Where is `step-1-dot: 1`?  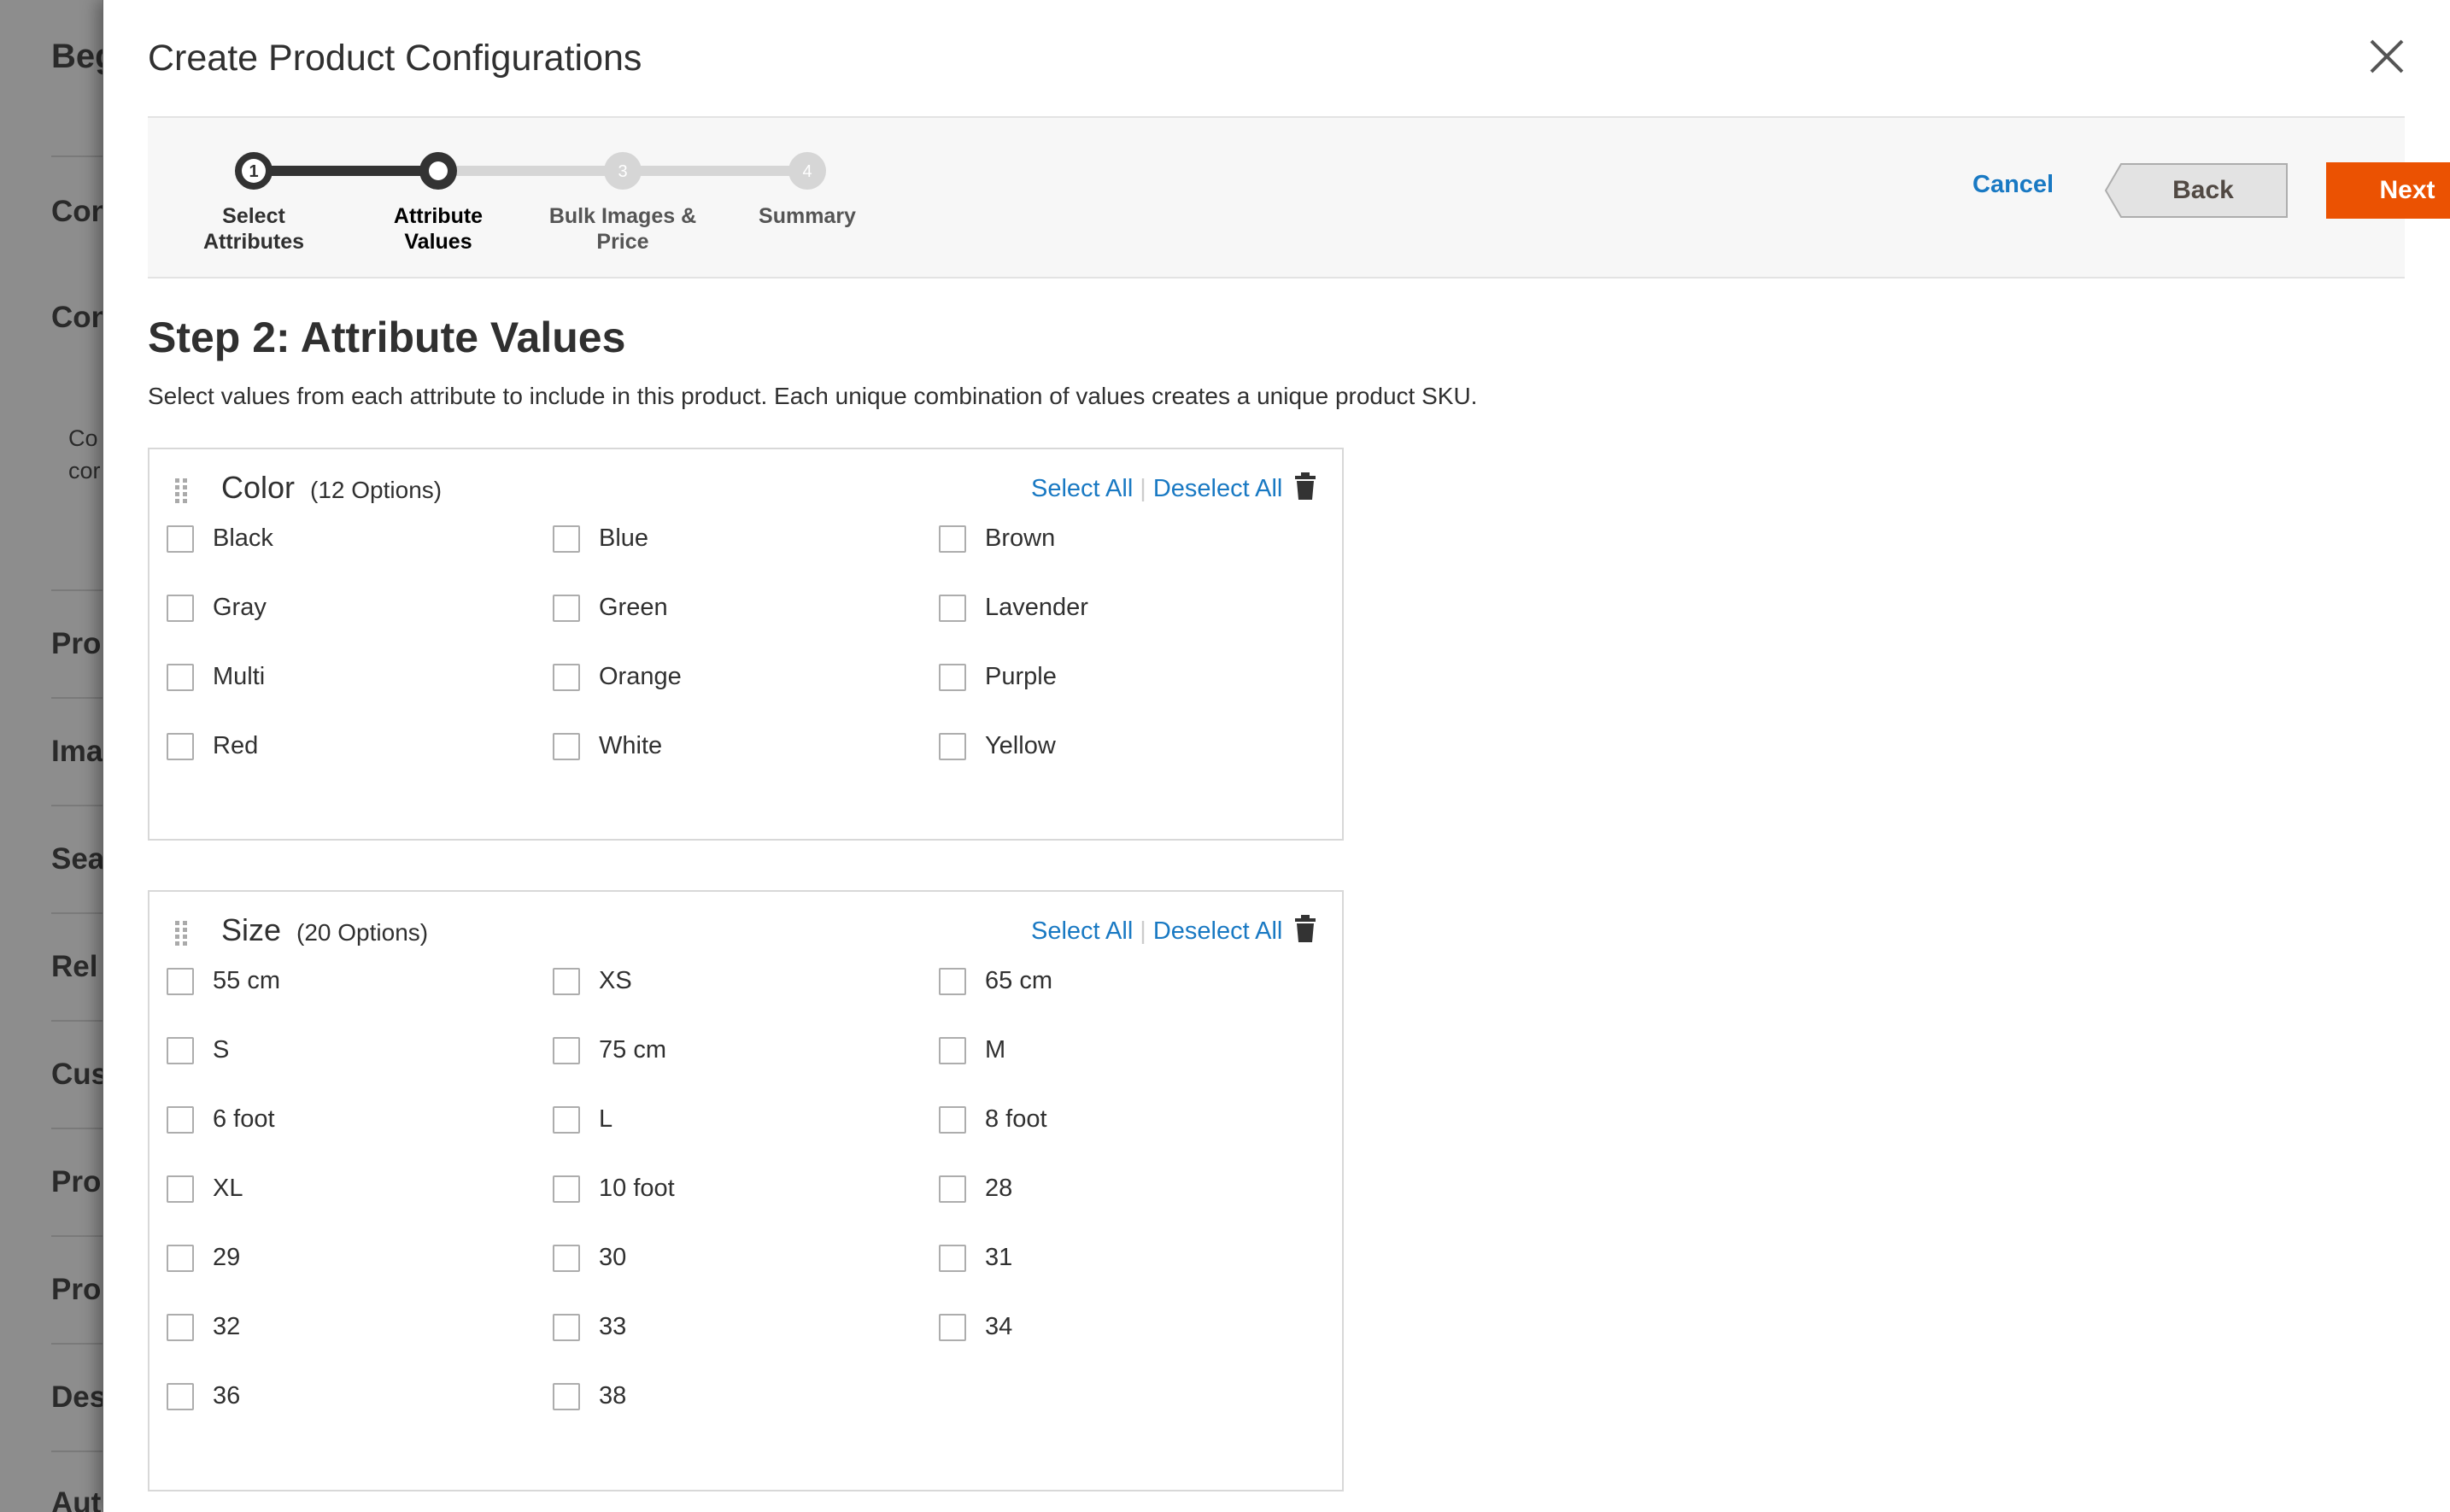 step-1-dot: 1 is located at coordinates (254, 171).